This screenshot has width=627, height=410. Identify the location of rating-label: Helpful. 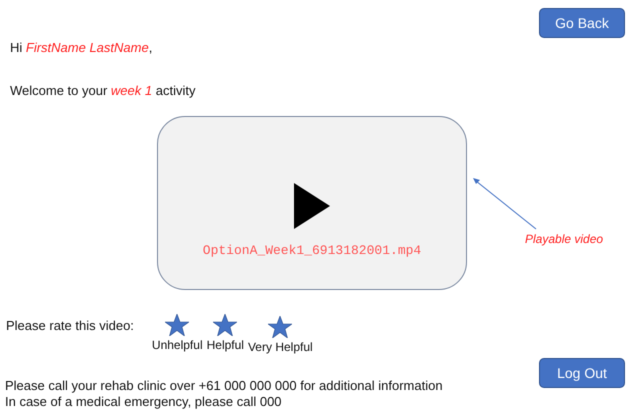
(225, 345).